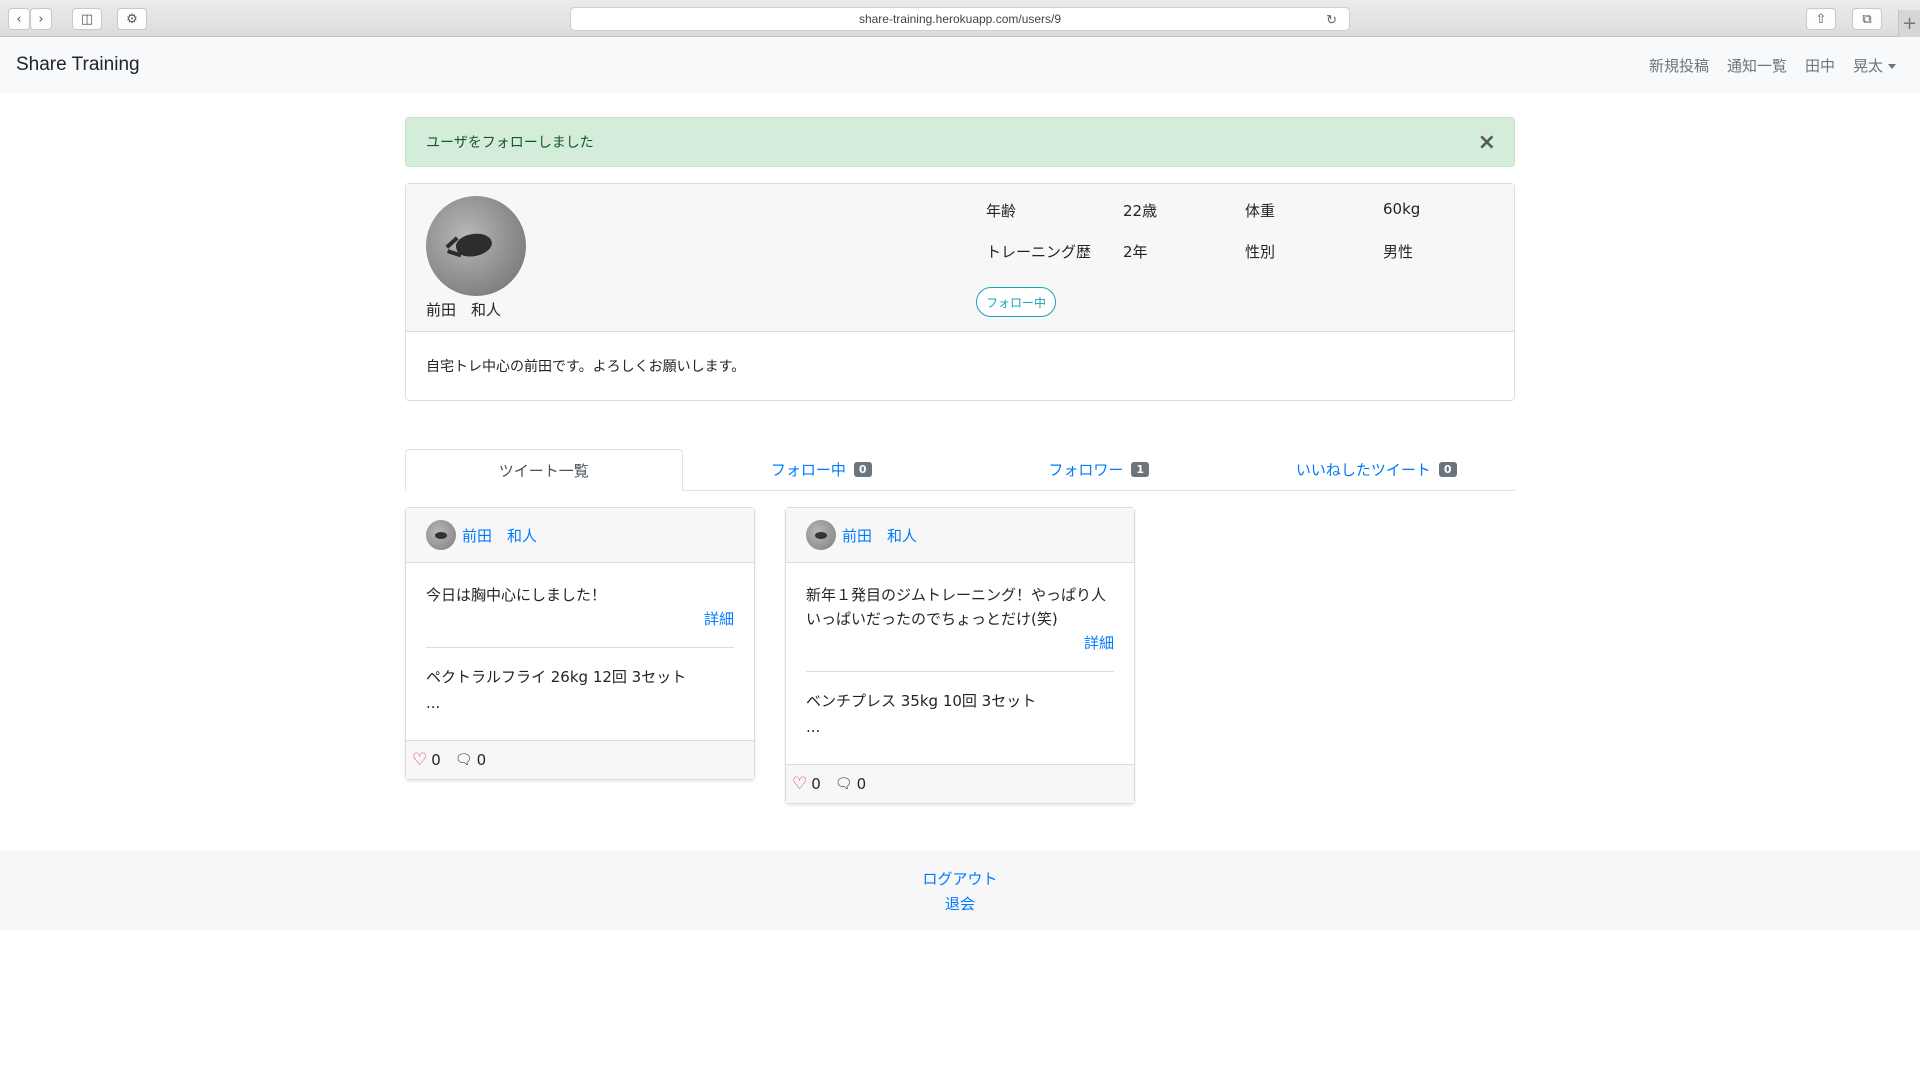 Image resolution: width=1920 pixels, height=1080 pixels. What do you see at coordinates (1140, 211) in the screenshot?
I see `stat-value: 22歳` at bounding box center [1140, 211].